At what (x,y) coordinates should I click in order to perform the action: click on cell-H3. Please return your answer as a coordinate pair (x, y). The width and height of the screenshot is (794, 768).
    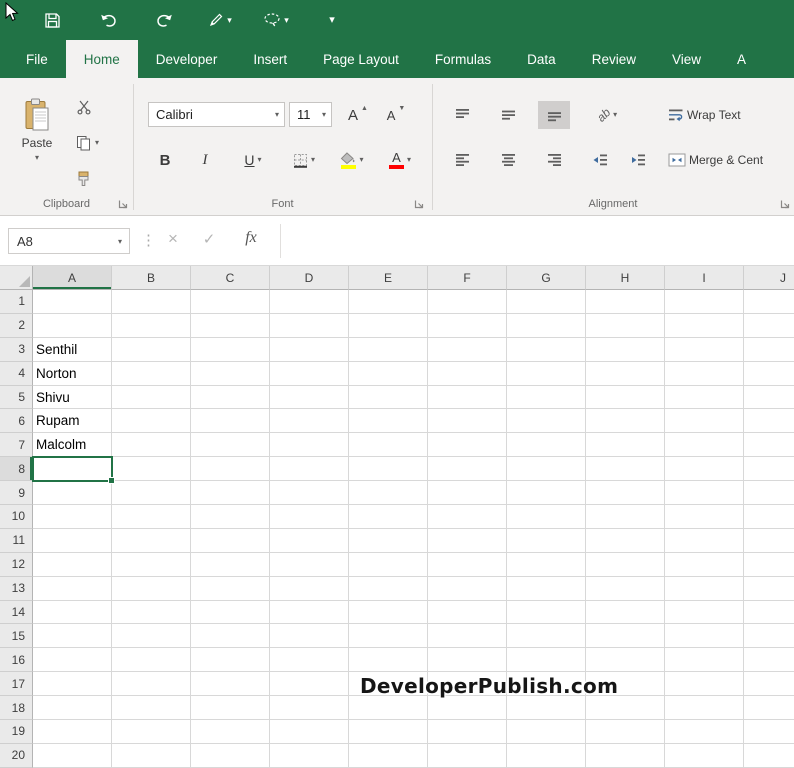
    Looking at the image, I should click on (625, 349).